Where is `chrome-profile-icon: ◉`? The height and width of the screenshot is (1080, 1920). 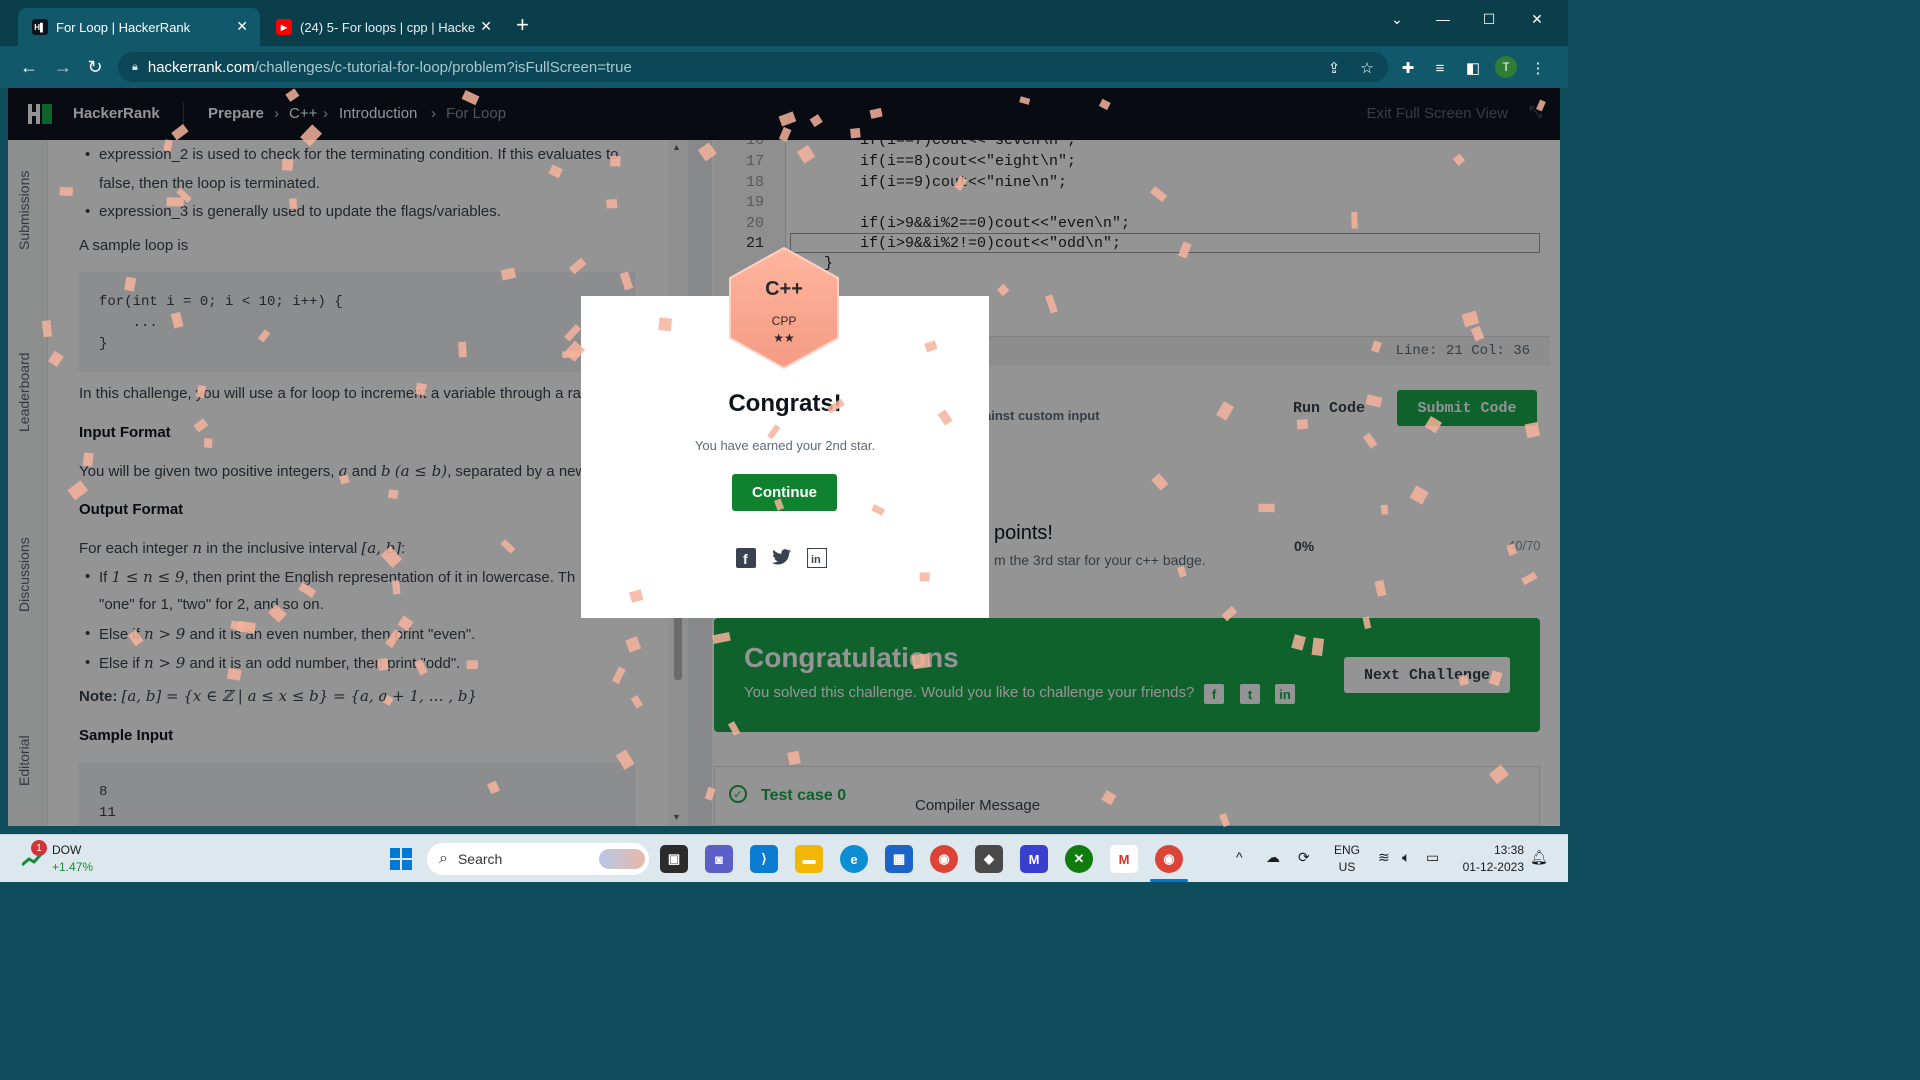 chrome-profile-icon: ◉ is located at coordinates (1169, 859).